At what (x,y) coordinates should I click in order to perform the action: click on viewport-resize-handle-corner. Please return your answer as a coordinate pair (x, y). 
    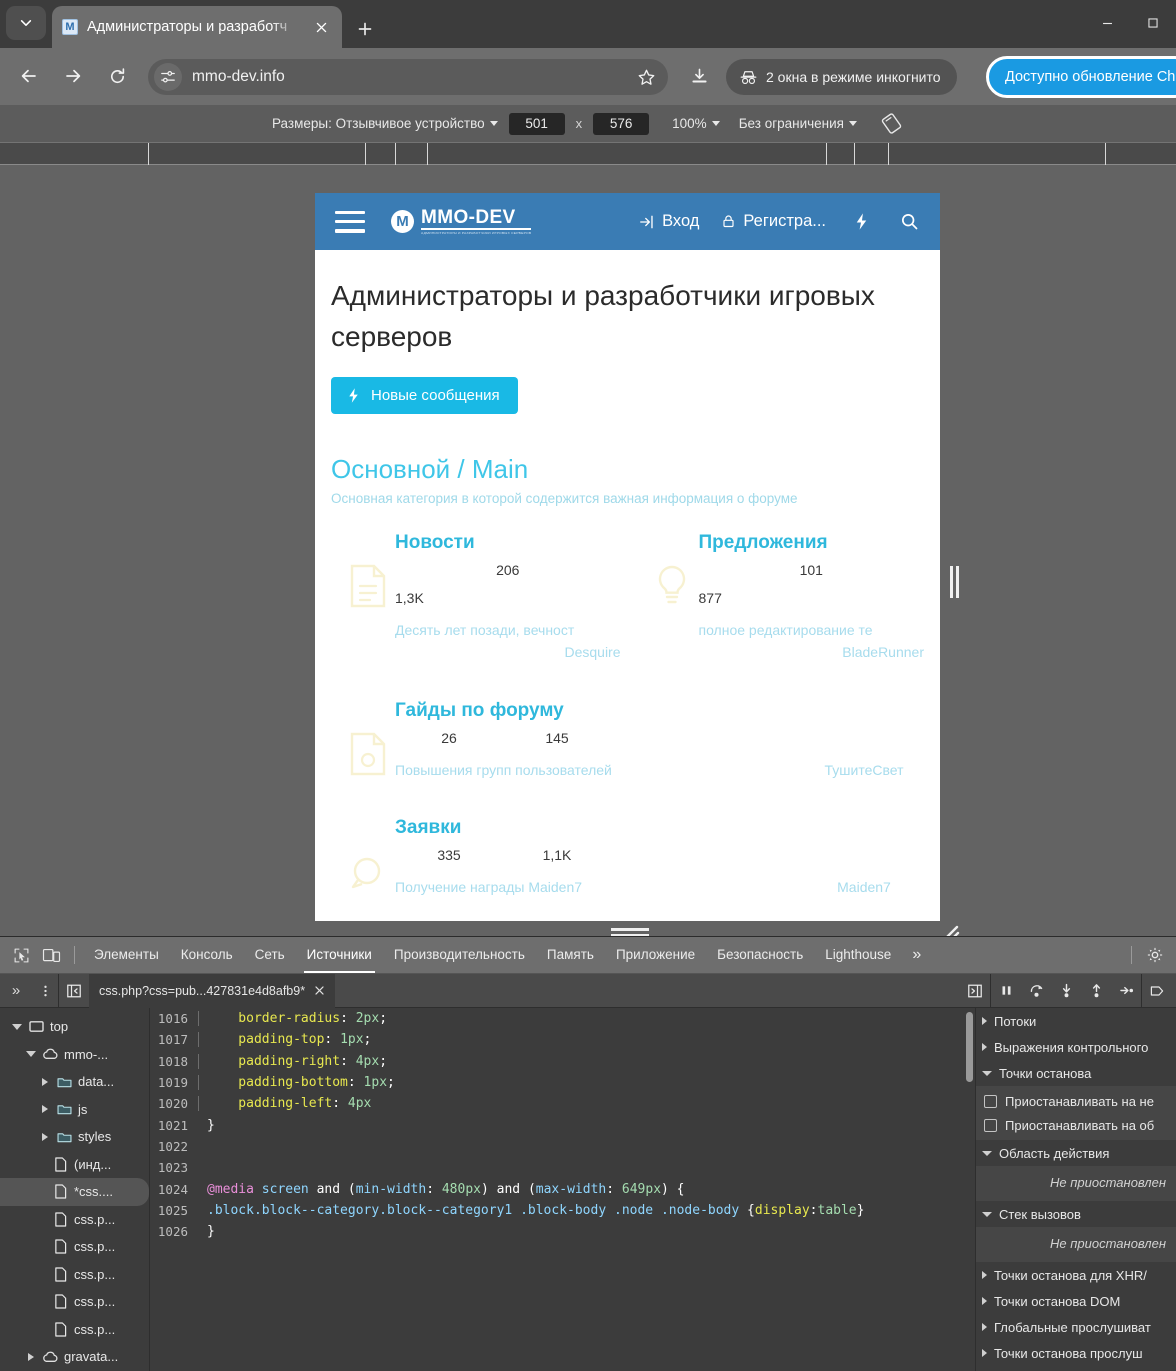
    Looking at the image, I should click on (950, 929).